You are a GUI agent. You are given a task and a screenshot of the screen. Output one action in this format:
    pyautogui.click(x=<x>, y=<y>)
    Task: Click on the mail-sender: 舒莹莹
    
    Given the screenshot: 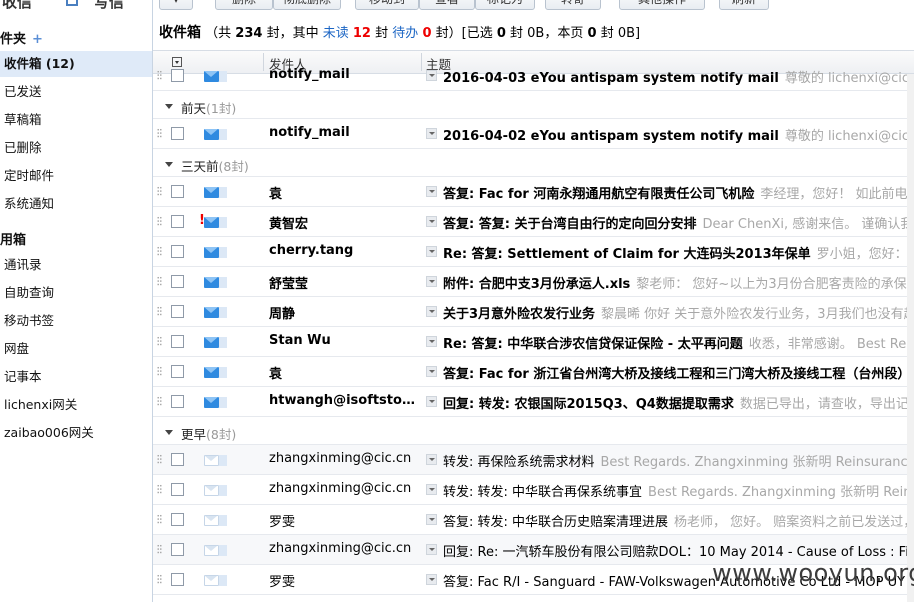 What is the action you would take?
    pyautogui.click(x=345, y=282)
    